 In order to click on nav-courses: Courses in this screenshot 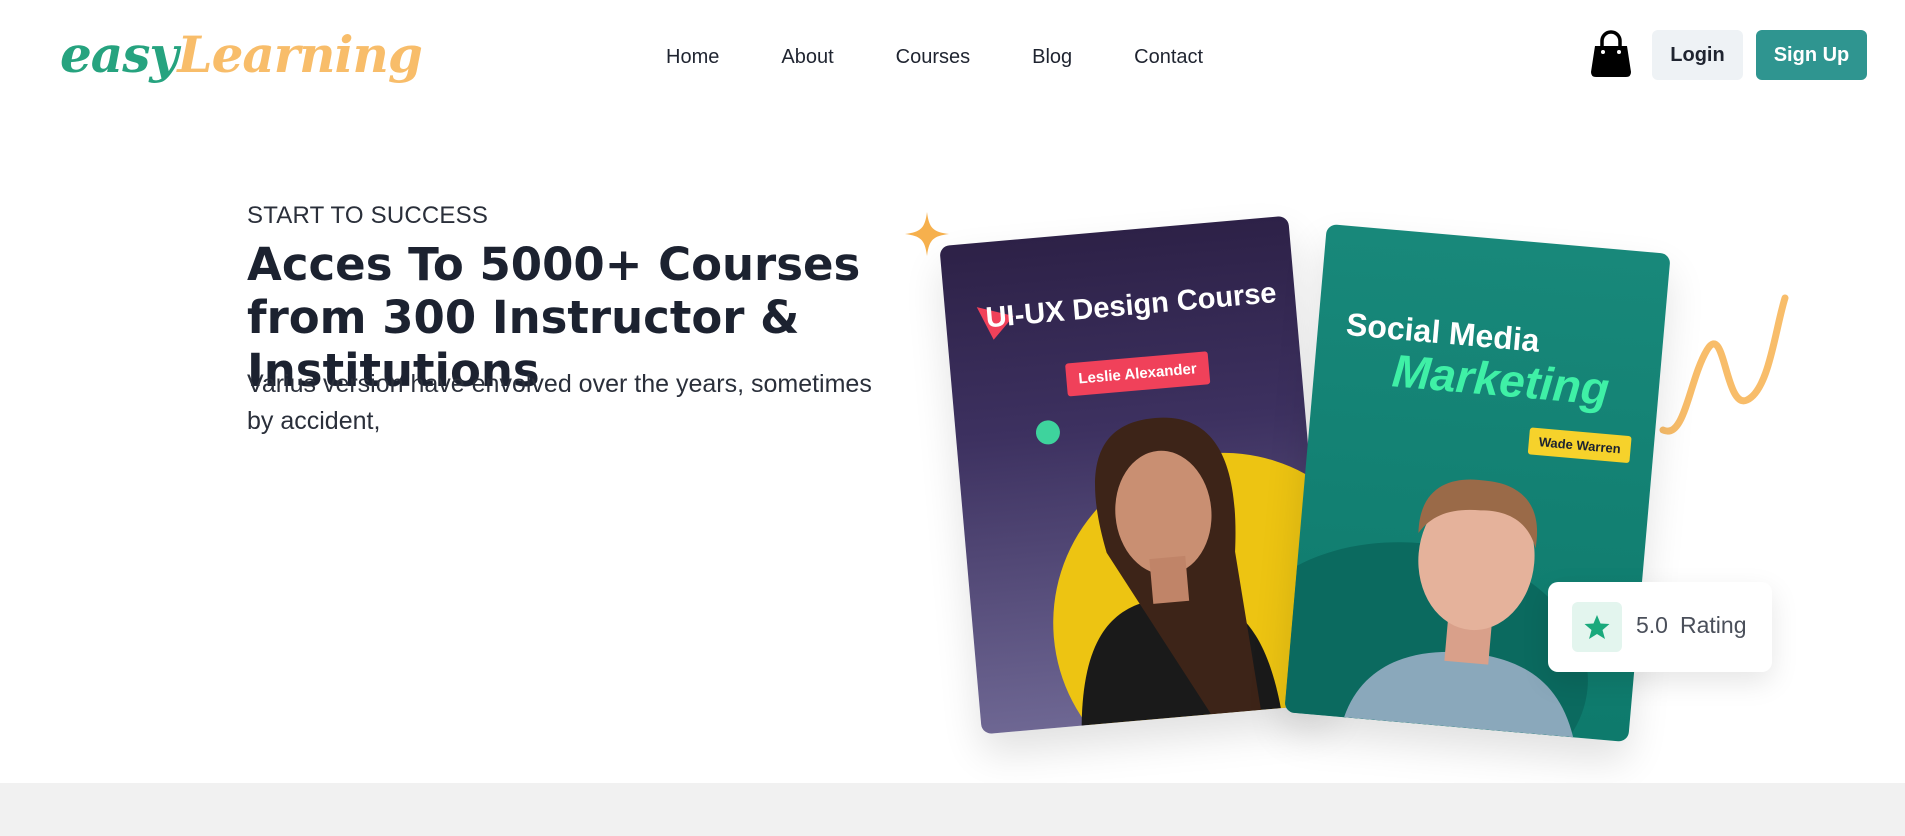, I will do `click(933, 57)`.